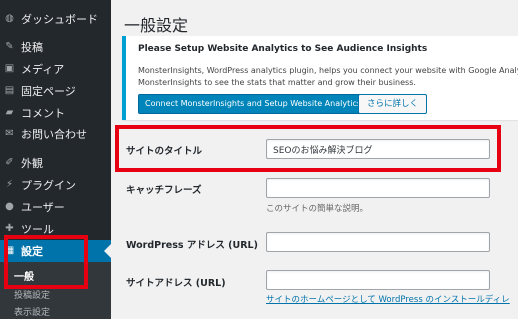  What do you see at coordinates (9, 68) in the screenshot?
I see `media-icon: ▣` at bounding box center [9, 68].